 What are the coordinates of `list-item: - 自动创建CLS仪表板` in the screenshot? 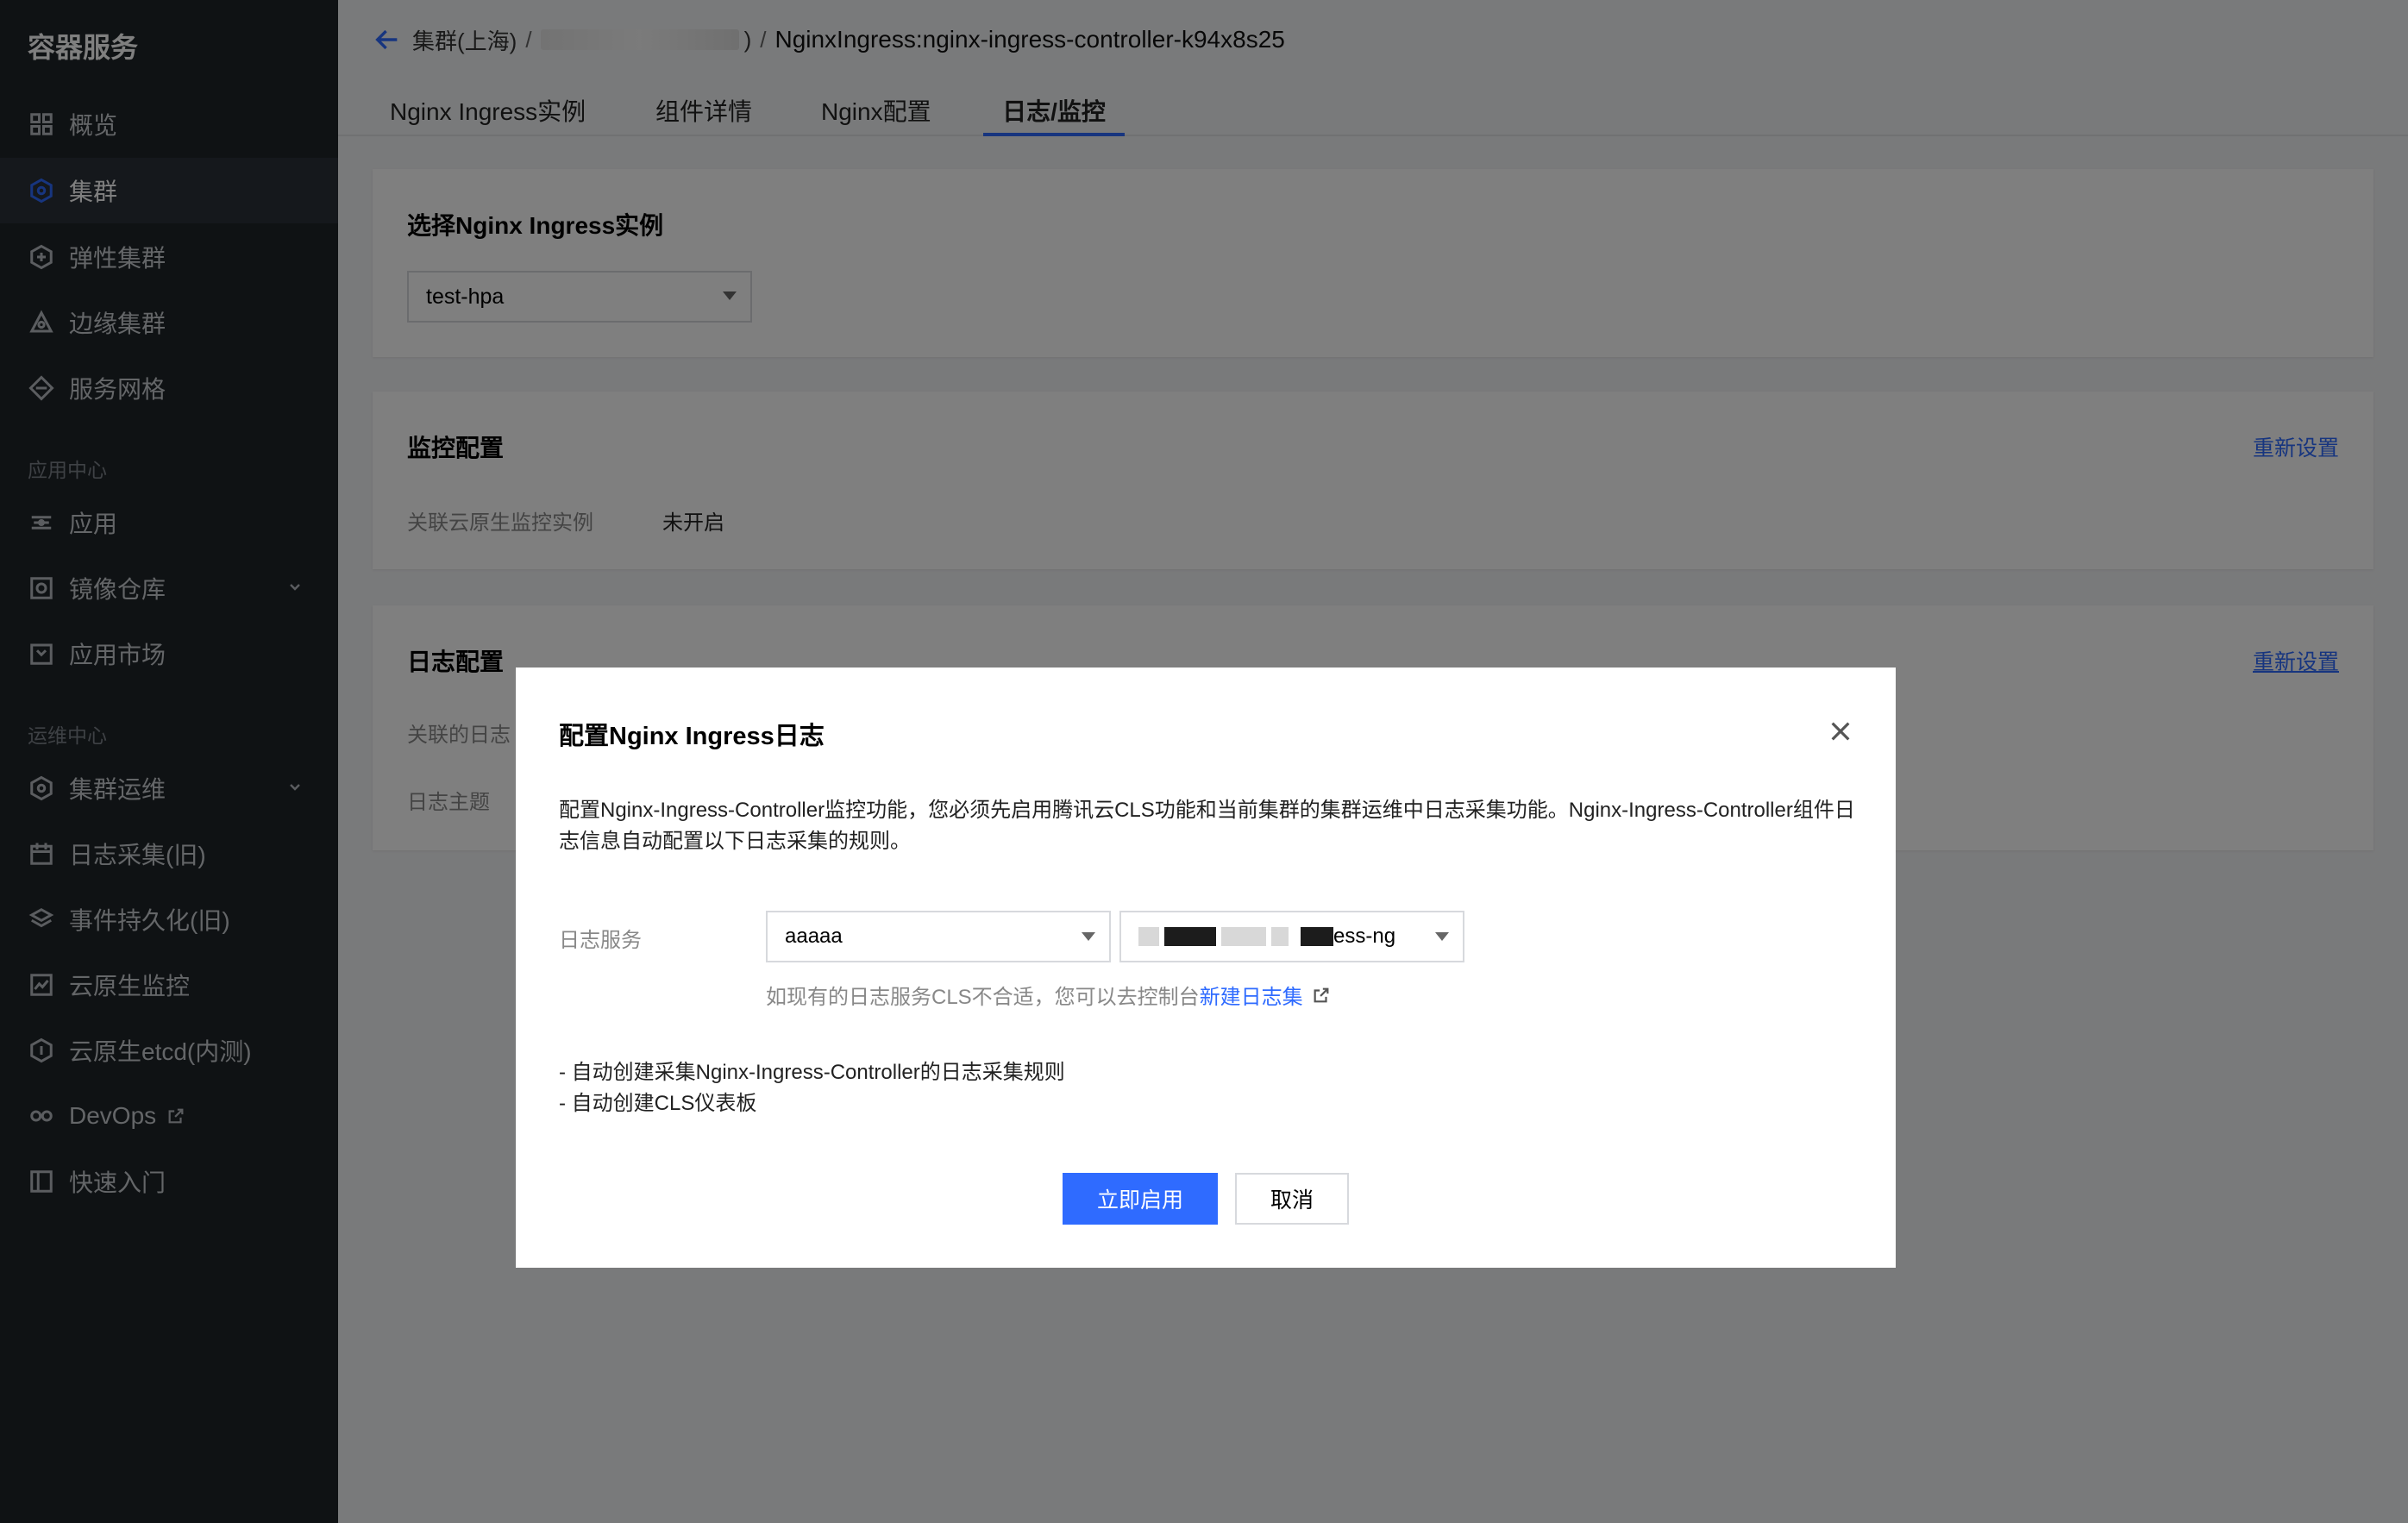 It's located at (658, 1103).